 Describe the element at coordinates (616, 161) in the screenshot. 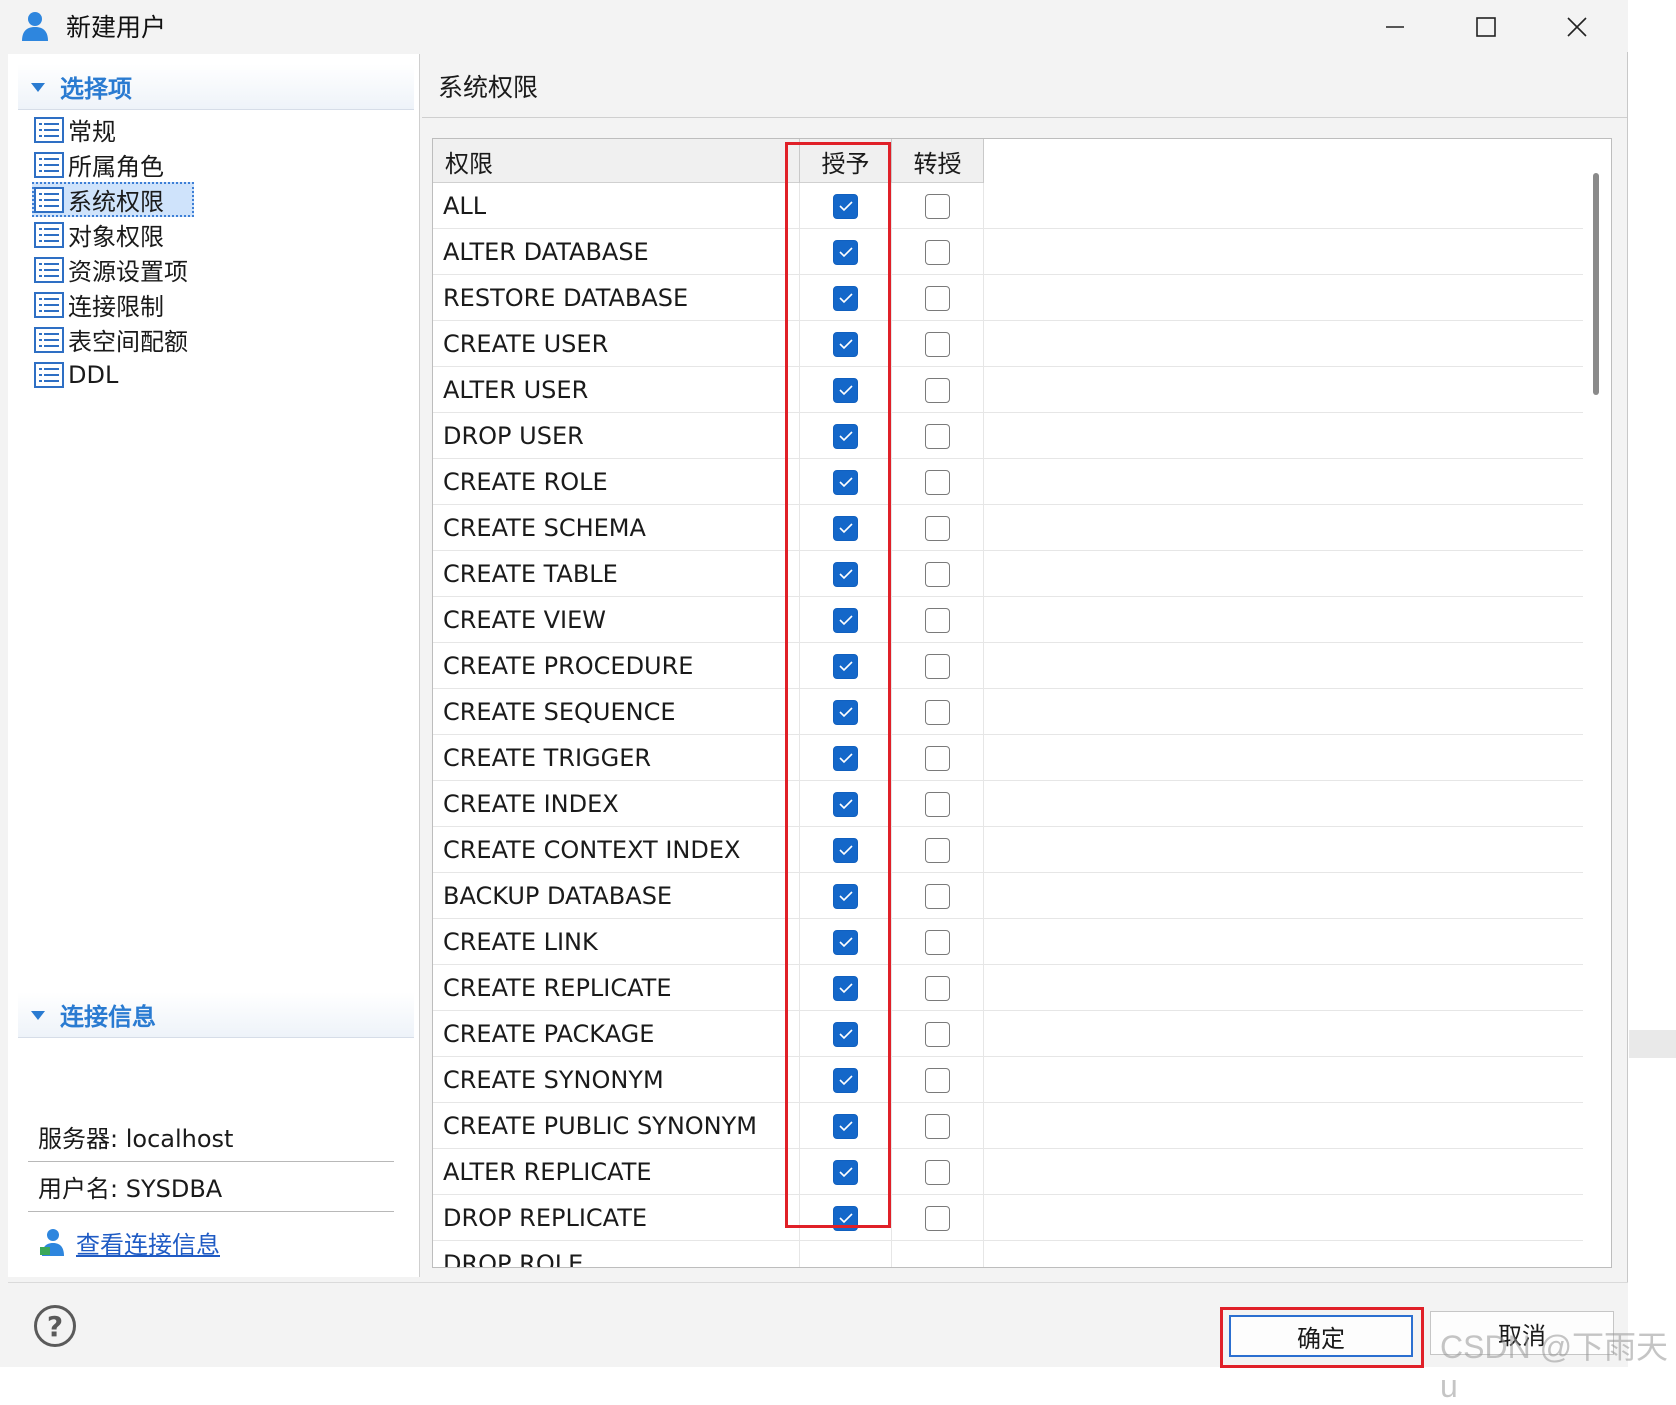

I see `column-header-privilege: 权限` at that location.